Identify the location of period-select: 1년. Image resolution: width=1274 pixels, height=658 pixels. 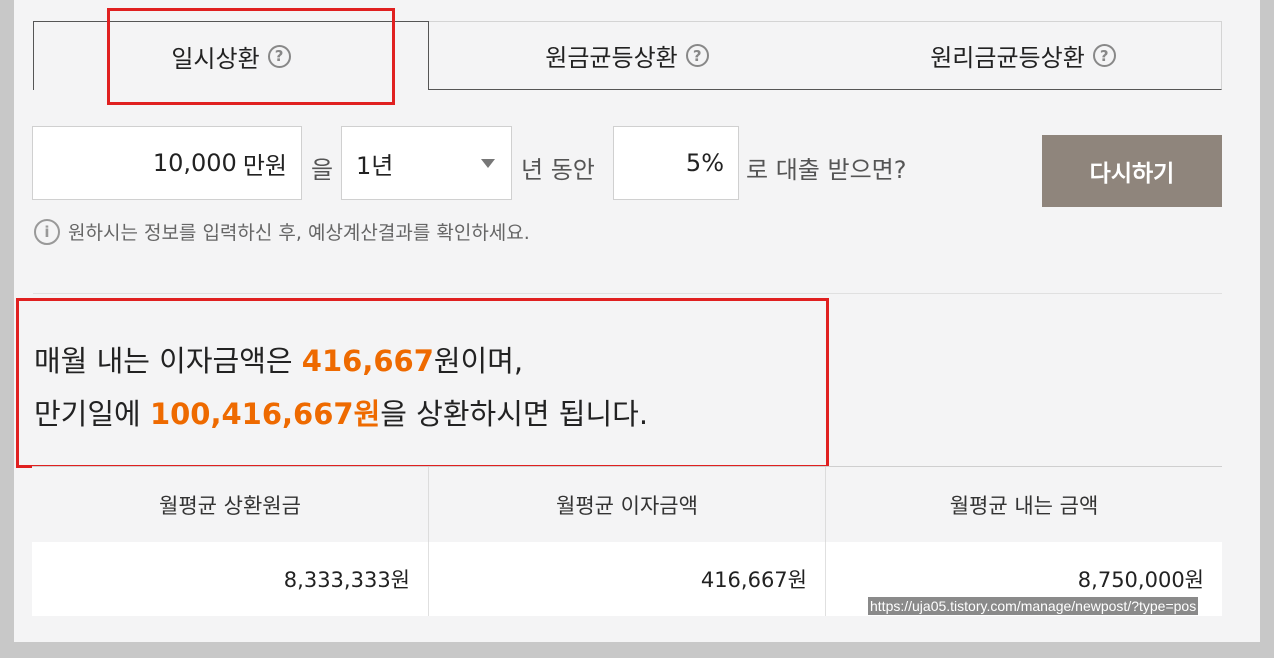
(426, 163).